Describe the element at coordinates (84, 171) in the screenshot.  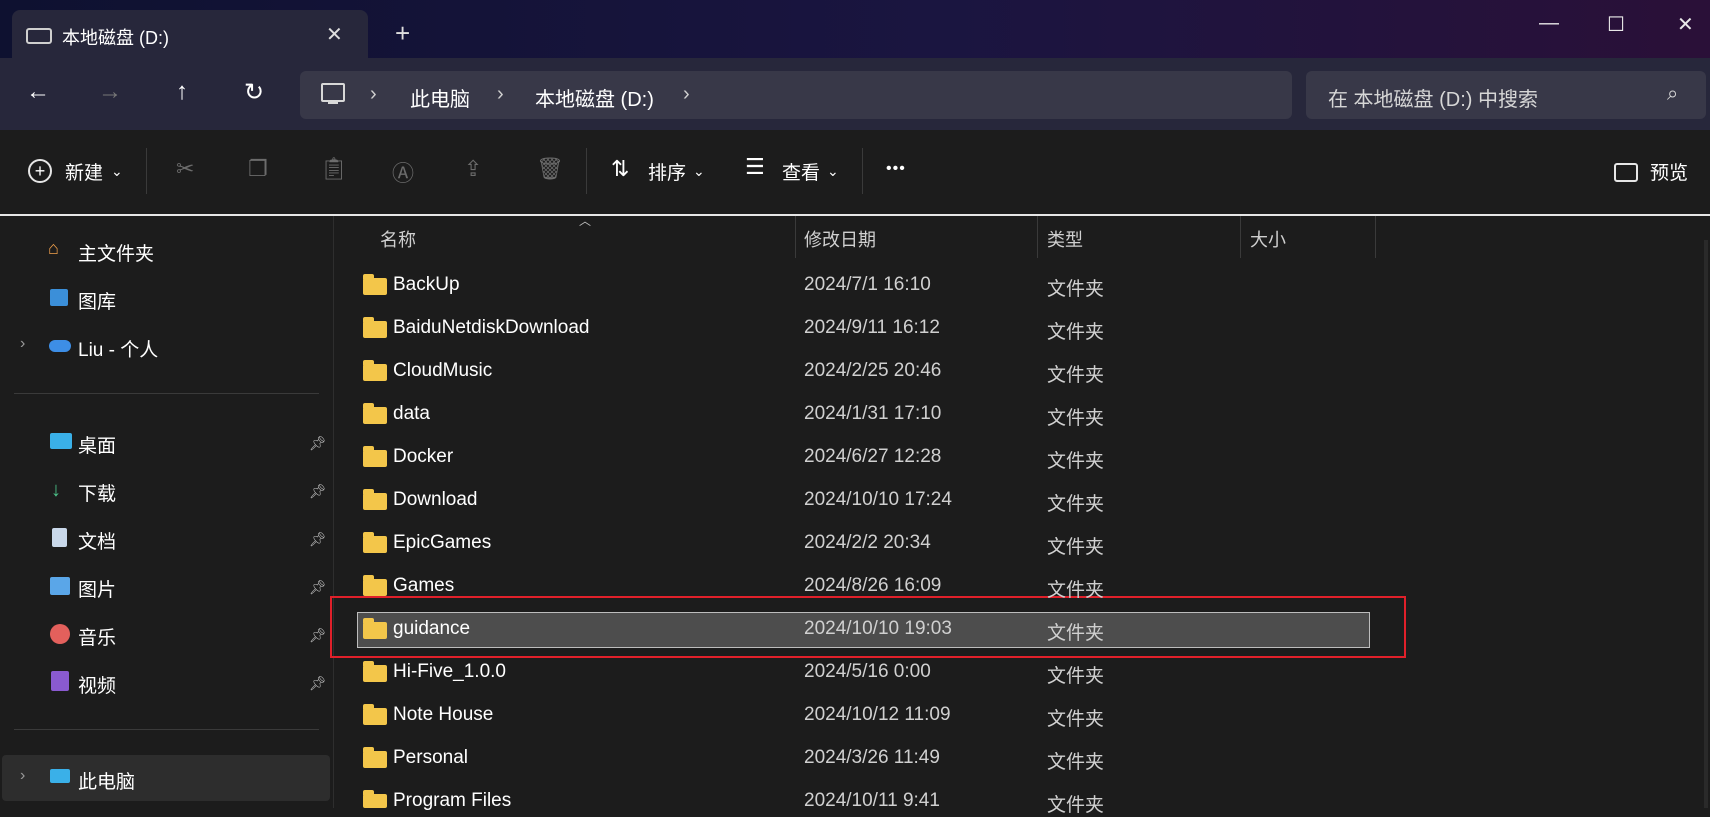
I see `new-button: 新建` at that location.